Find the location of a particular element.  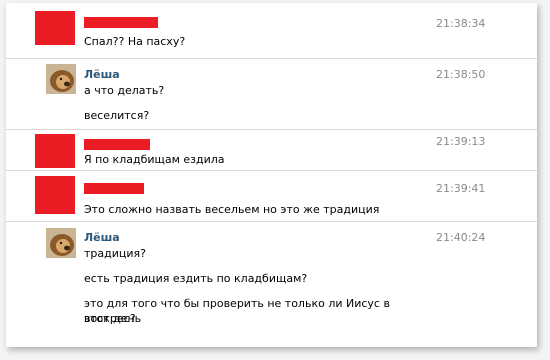

message-text: есть традиция ездить по кладбищам? is located at coordinates (234, 278).